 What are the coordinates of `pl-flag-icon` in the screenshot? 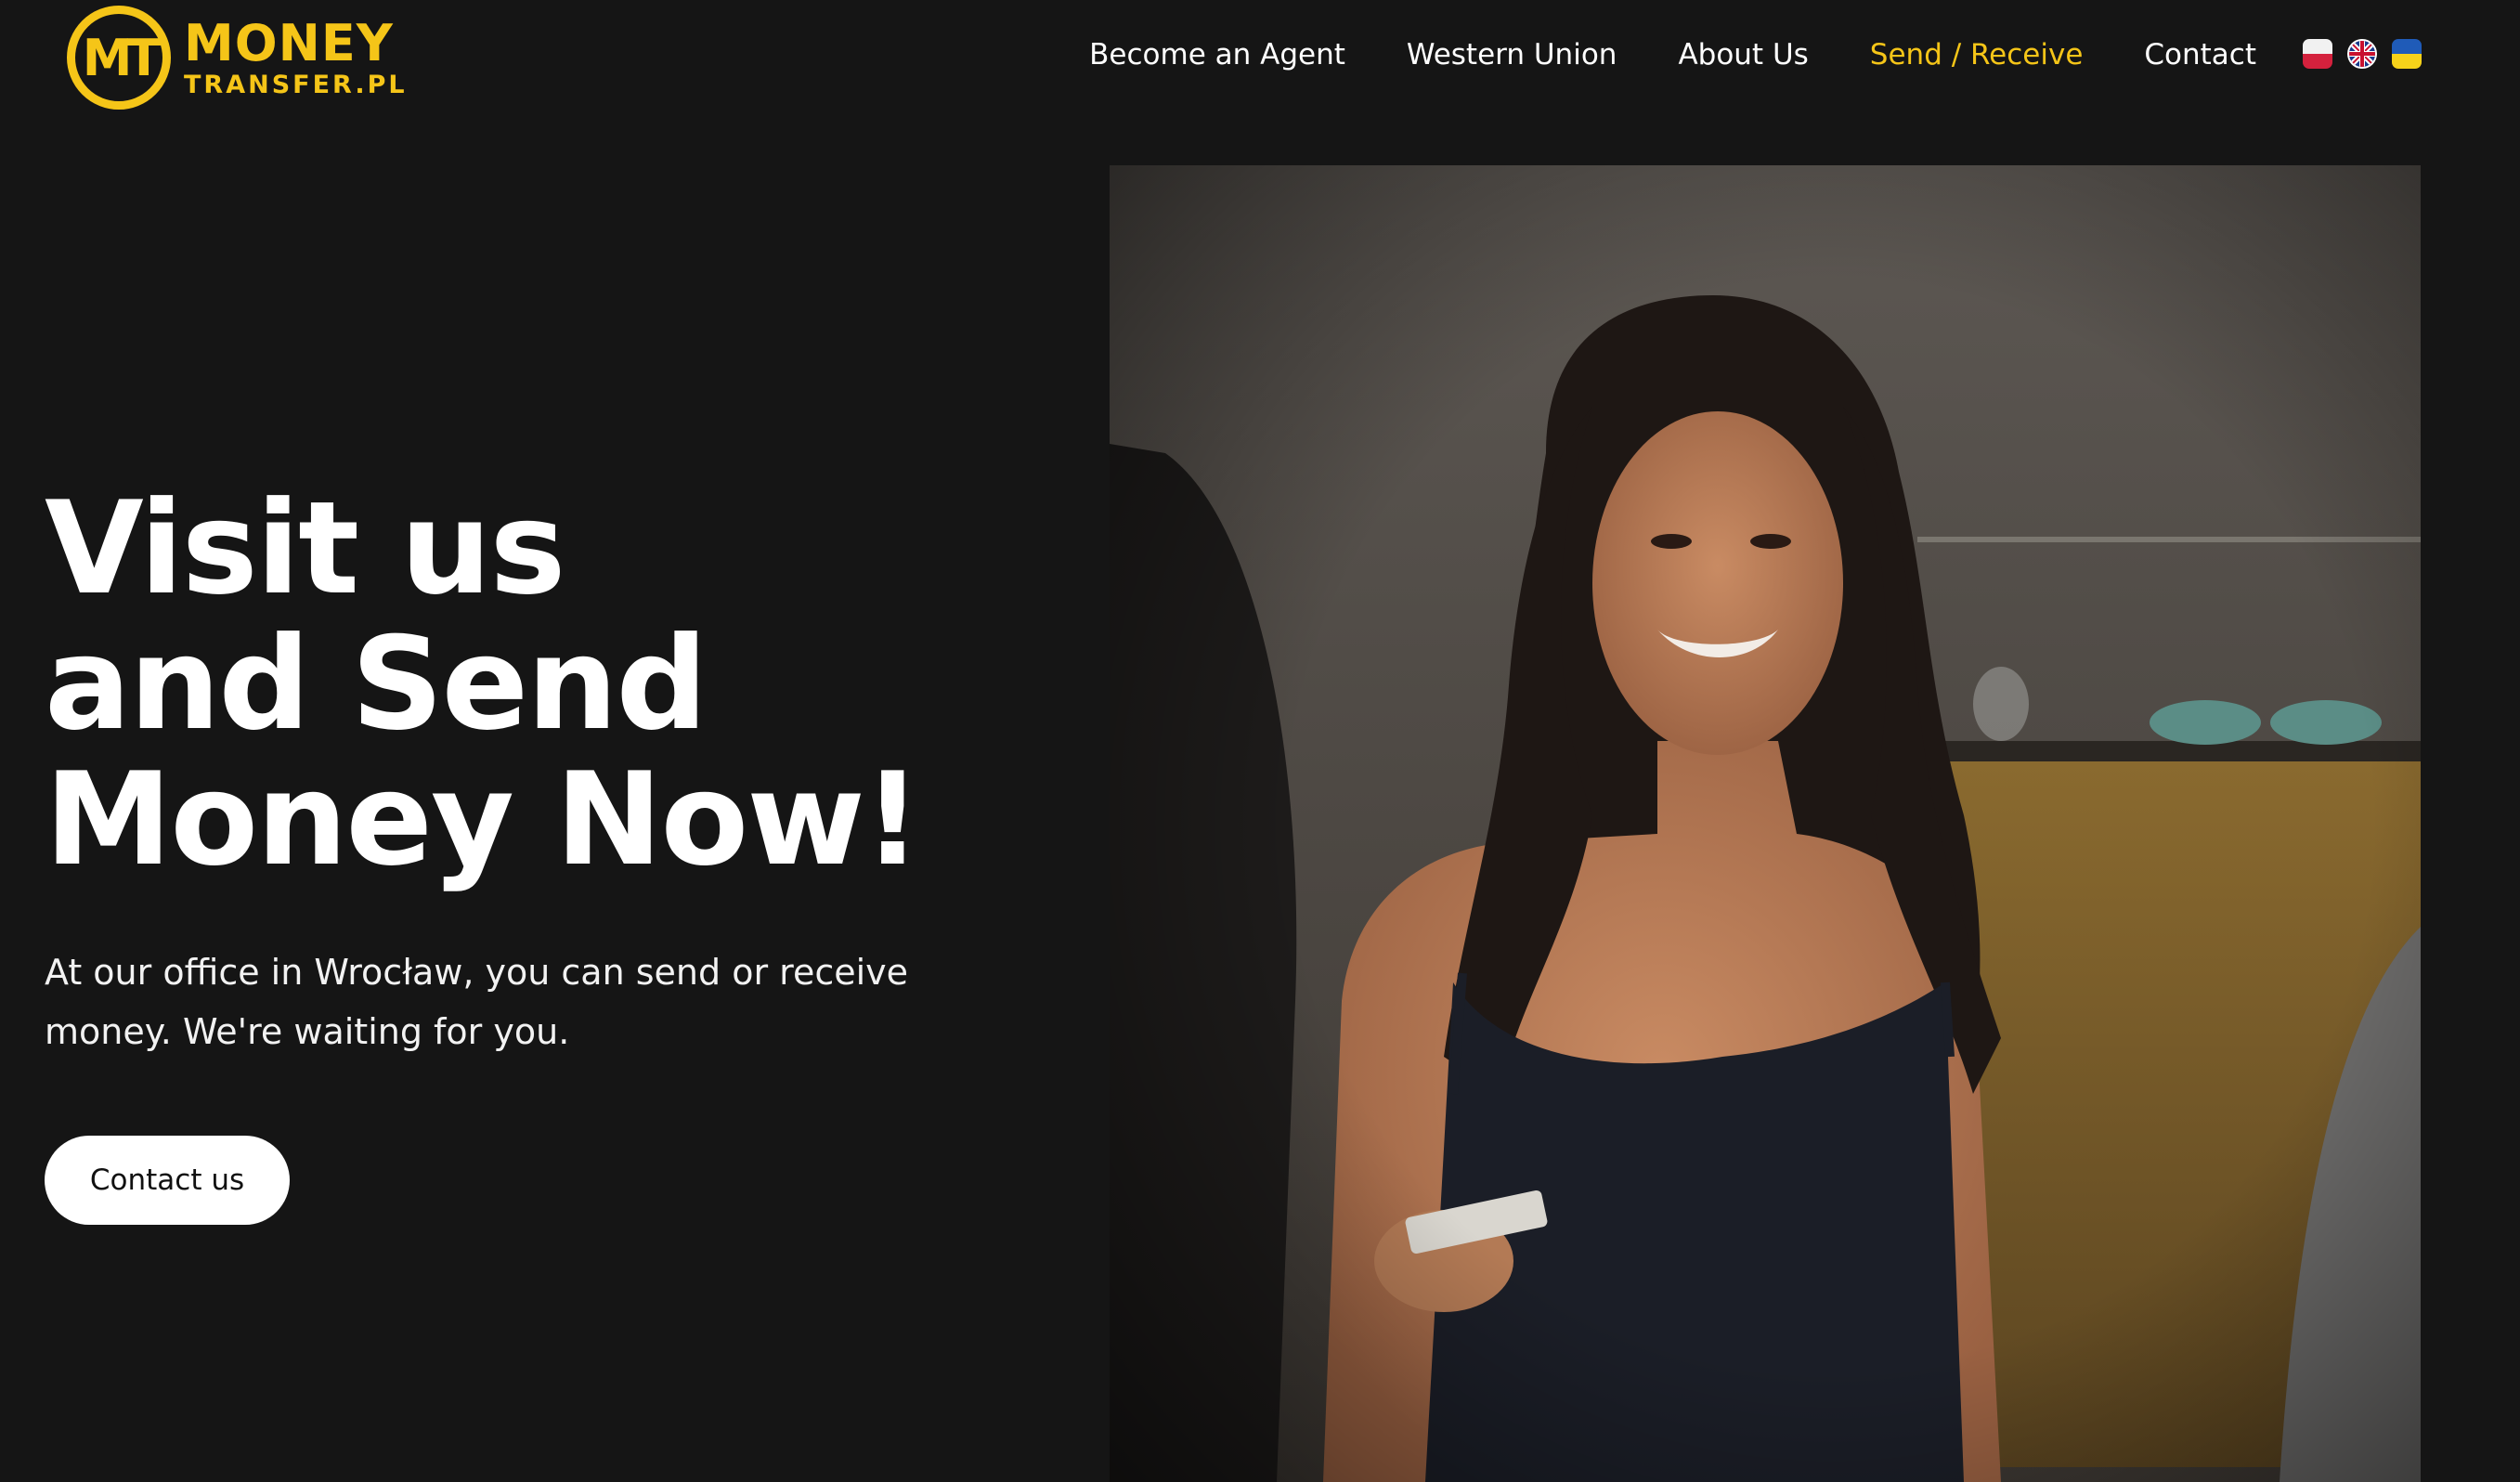 It's located at (2317, 54).